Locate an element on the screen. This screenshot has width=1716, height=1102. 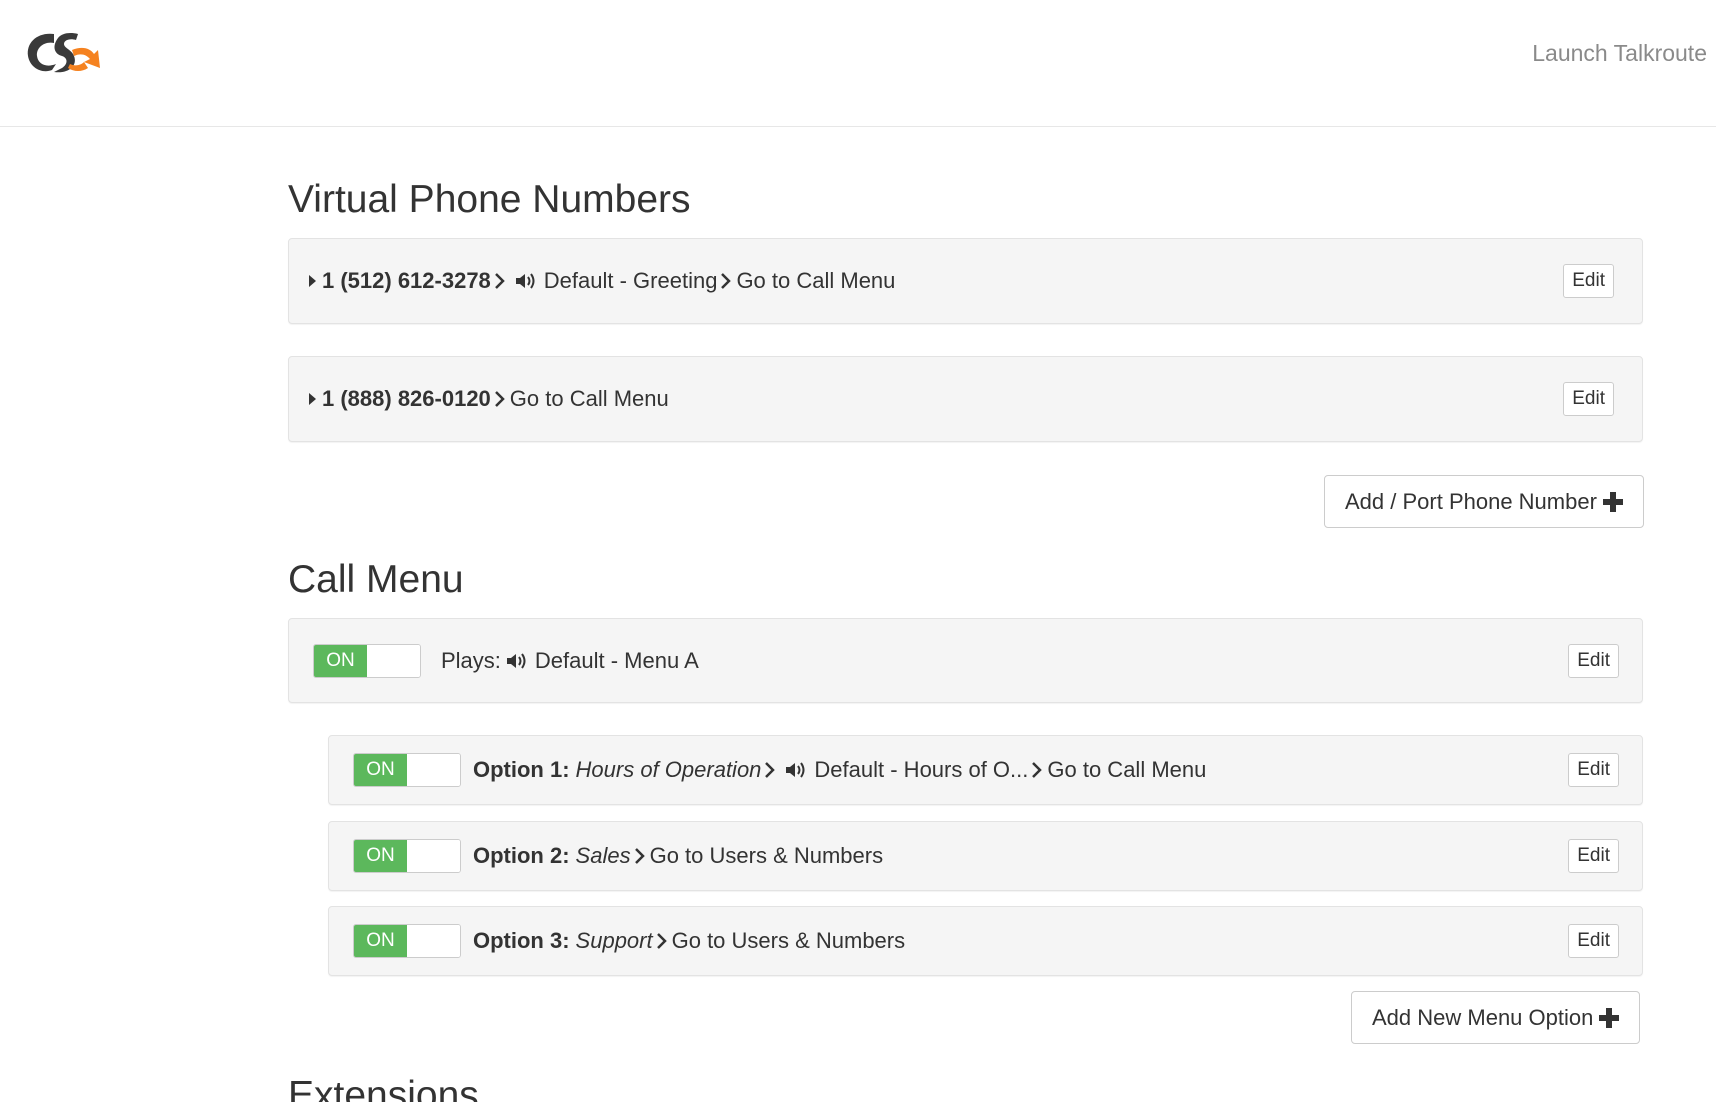
launch-talkroute-link: Launch Talkroute is located at coordinates (1619, 53).